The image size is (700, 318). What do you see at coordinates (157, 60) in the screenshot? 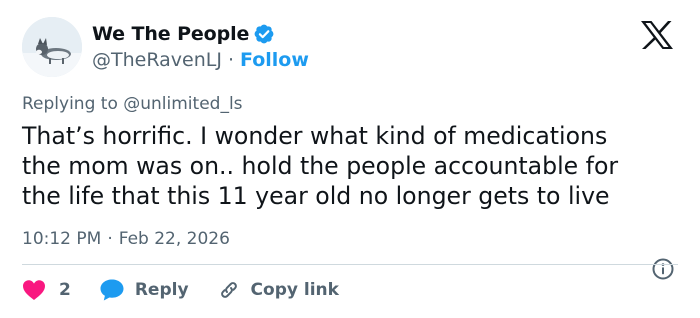
I see `author-handle: @TheRavenLJ` at bounding box center [157, 60].